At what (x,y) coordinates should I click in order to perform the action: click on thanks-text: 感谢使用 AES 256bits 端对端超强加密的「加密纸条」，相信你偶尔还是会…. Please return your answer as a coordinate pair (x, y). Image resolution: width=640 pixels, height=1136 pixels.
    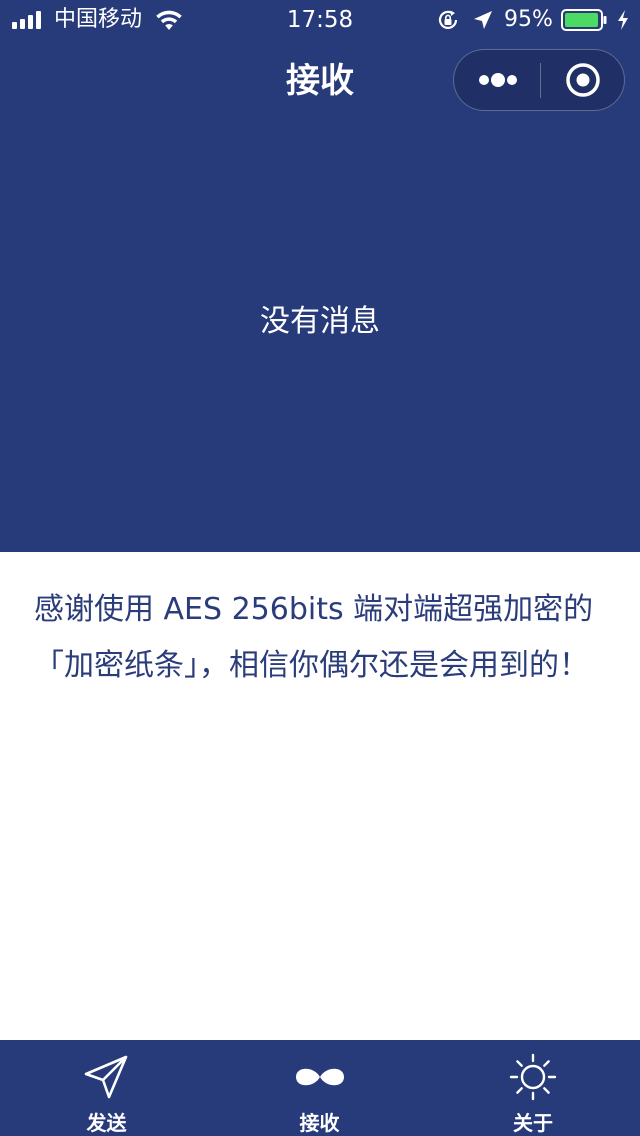
    Looking at the image, I should click on (314, 637).